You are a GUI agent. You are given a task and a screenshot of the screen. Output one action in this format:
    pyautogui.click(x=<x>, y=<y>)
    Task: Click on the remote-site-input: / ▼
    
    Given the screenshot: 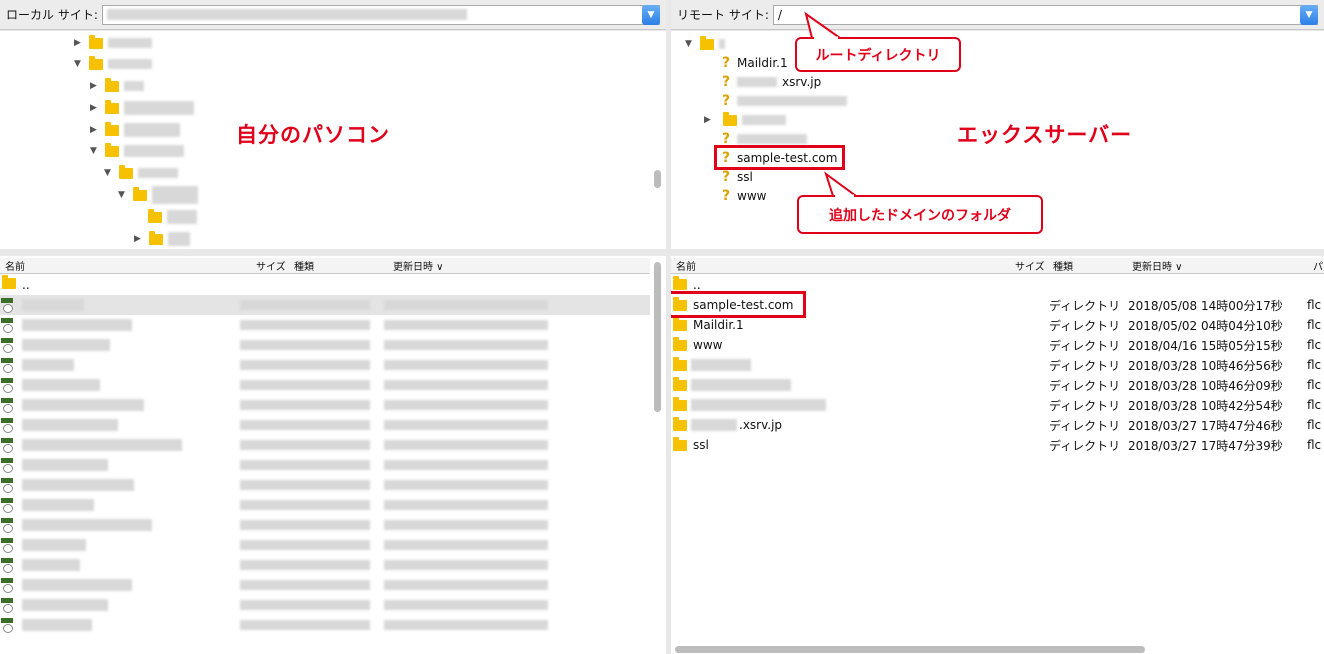 What is the action you would take?
    pyautogui.click(x=1045, y=14)
    